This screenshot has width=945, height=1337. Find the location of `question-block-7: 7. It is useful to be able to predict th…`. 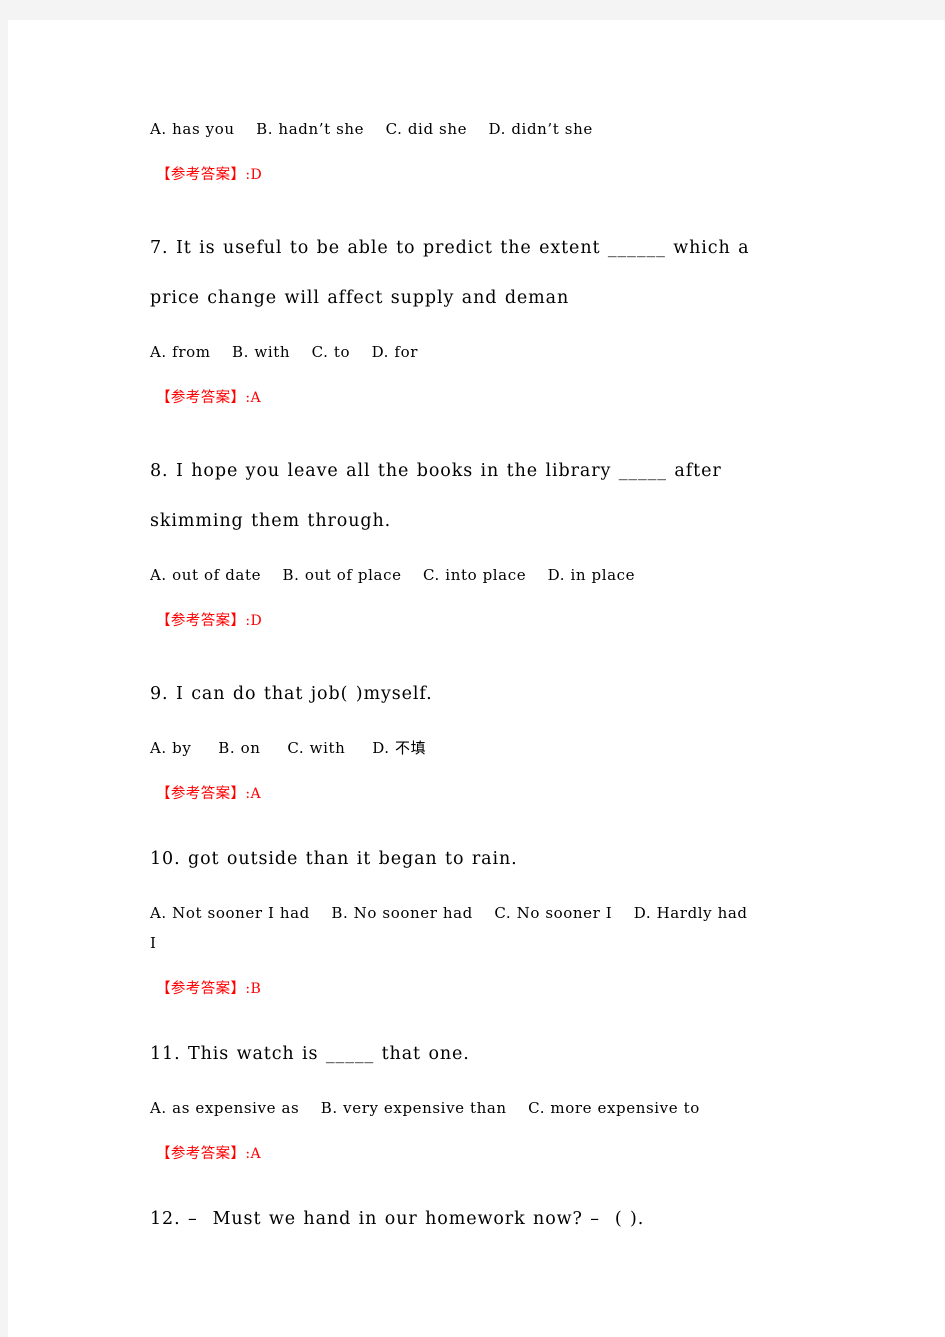

question-block-7: 7. It is useful to be able to predict th… is located at coordinates (490, 317).